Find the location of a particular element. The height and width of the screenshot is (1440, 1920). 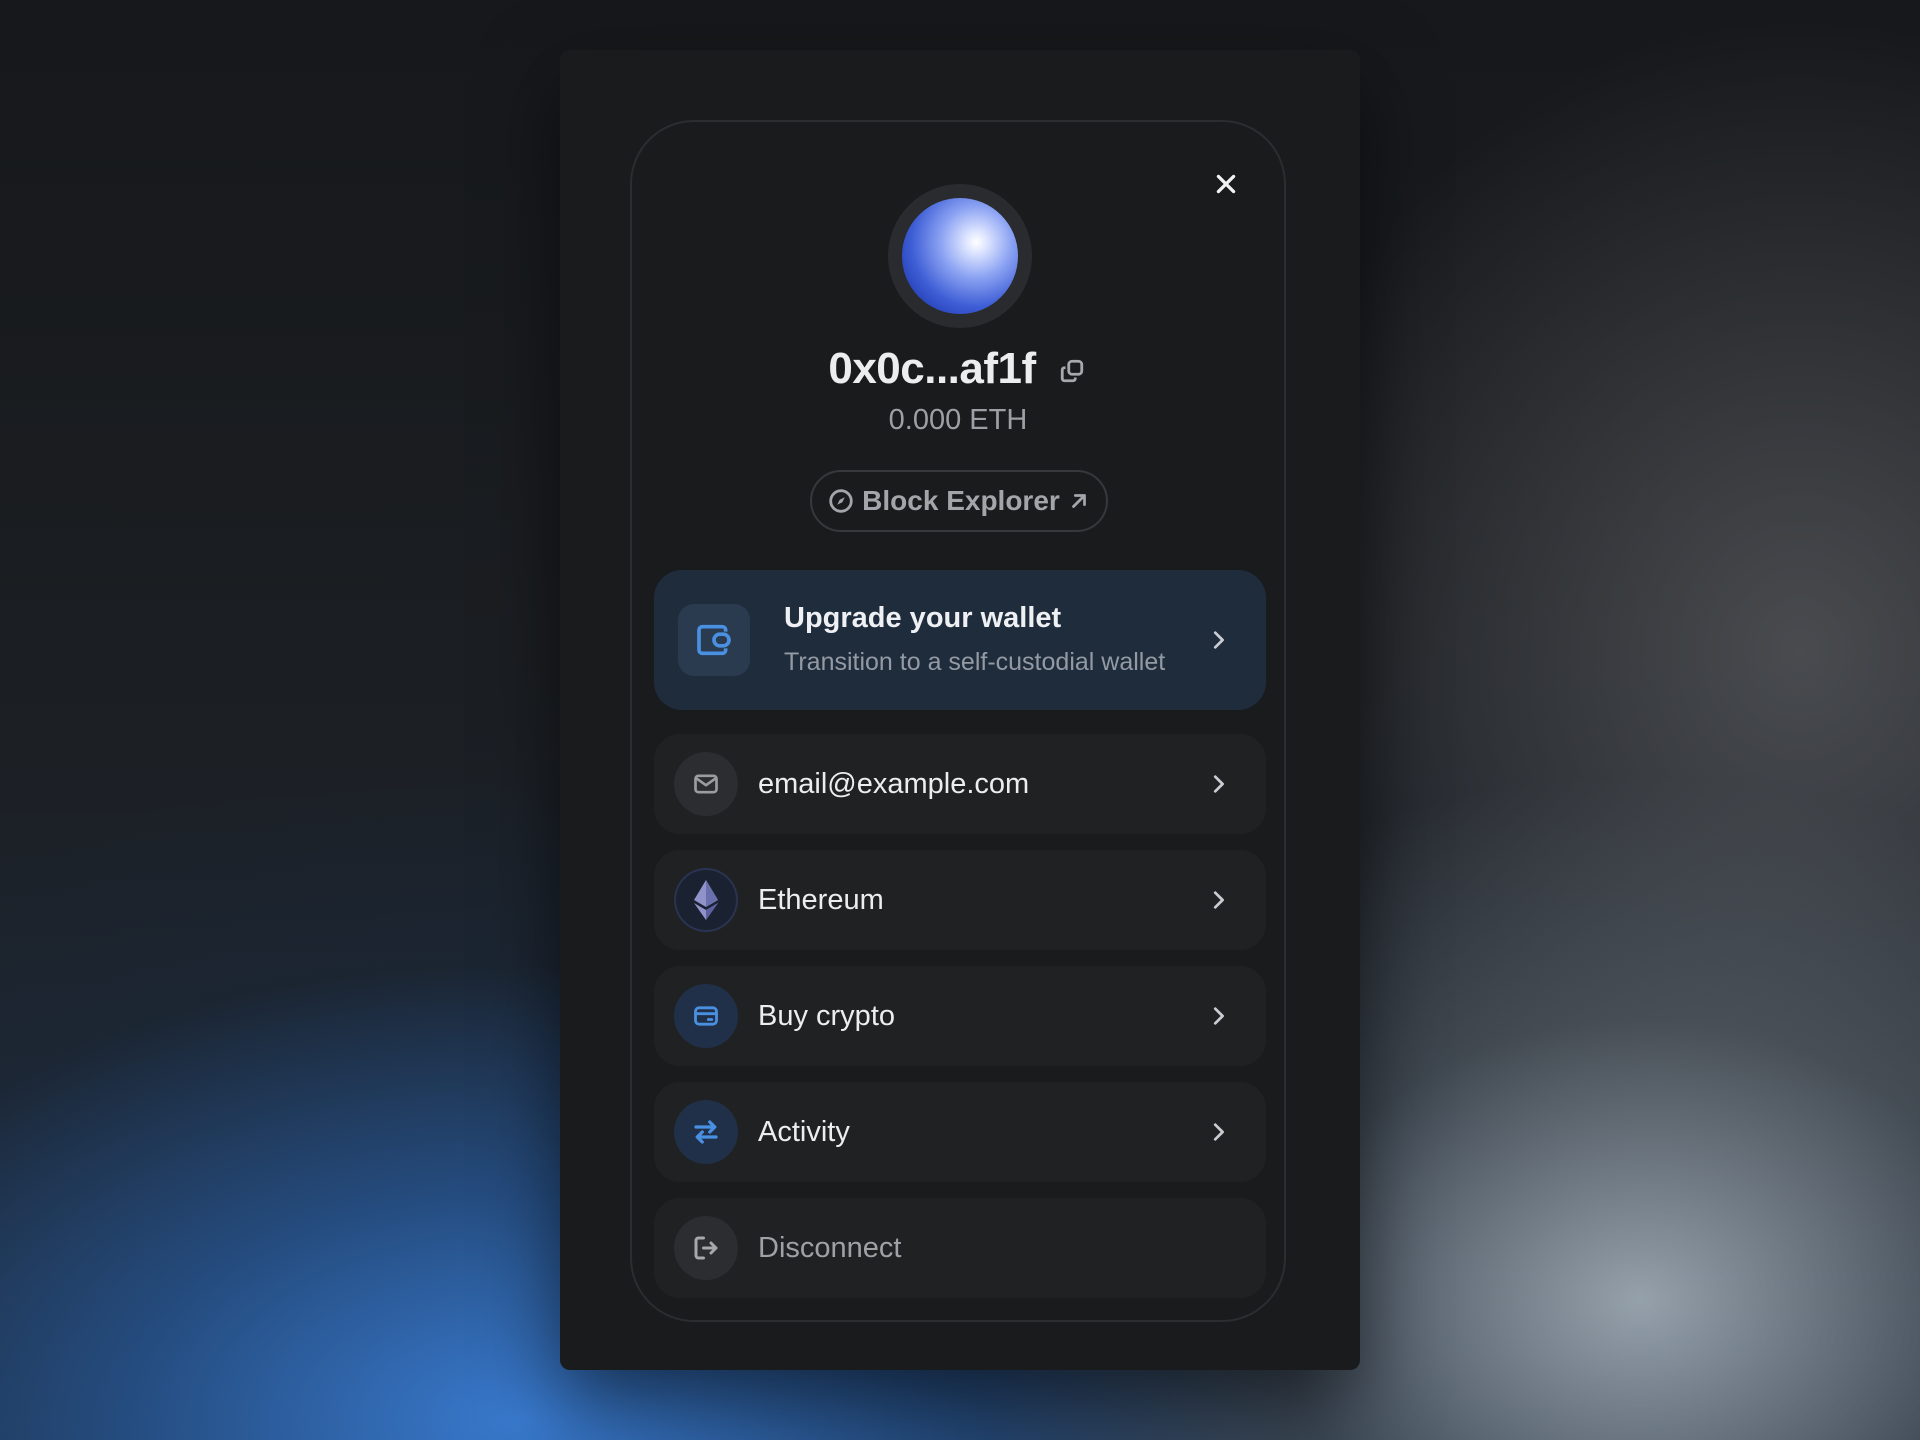

compass-icon is located at coordinates (841, 501).